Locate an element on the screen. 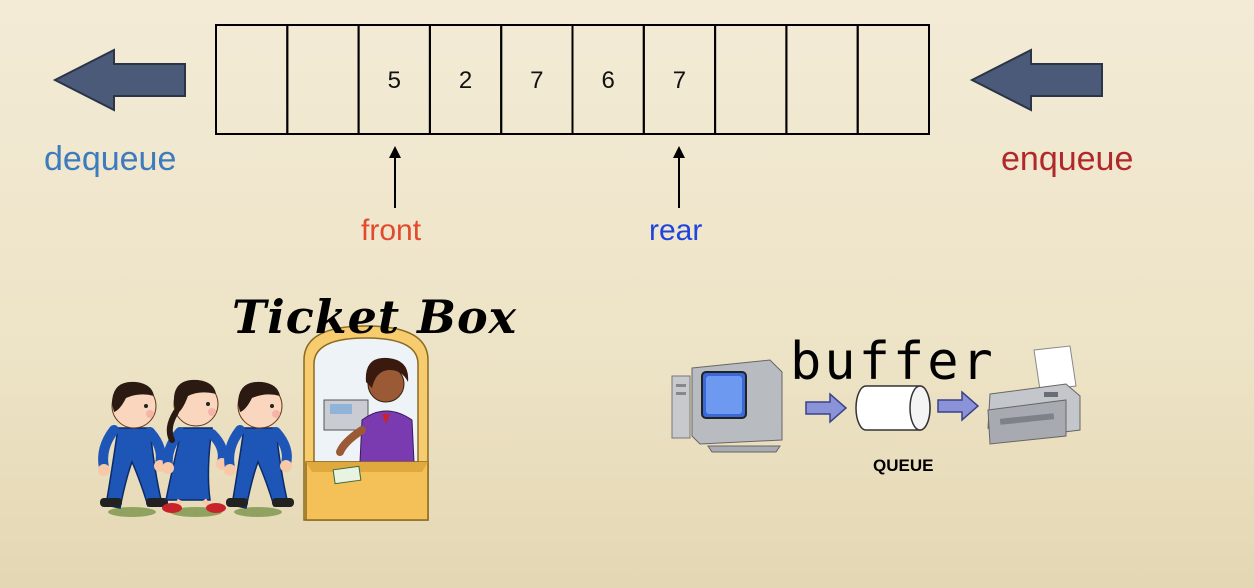  queue-cell: 2 is located at coordinates (465, 79).